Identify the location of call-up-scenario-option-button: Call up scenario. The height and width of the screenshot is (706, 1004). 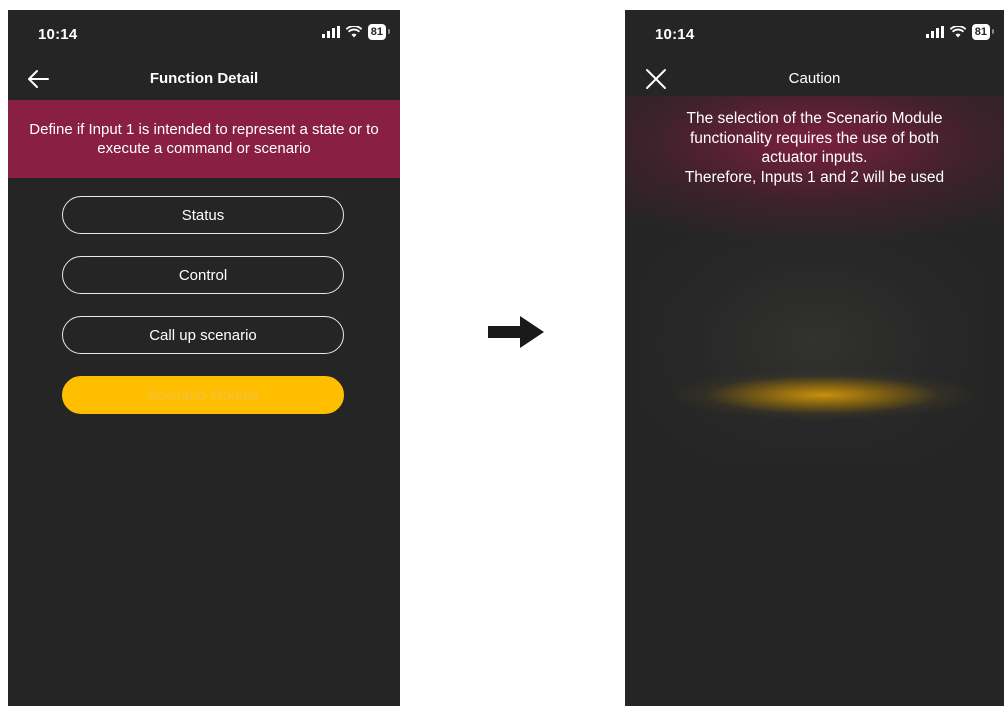
(203, 335).